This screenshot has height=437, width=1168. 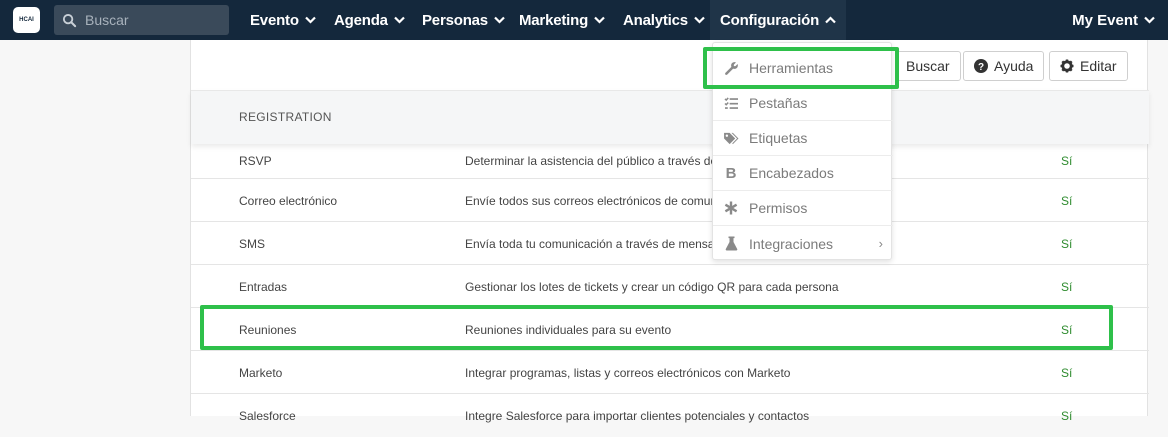 I want to click on menu-item-etiquetas: Etiquetas, so click(x=803, y=138).